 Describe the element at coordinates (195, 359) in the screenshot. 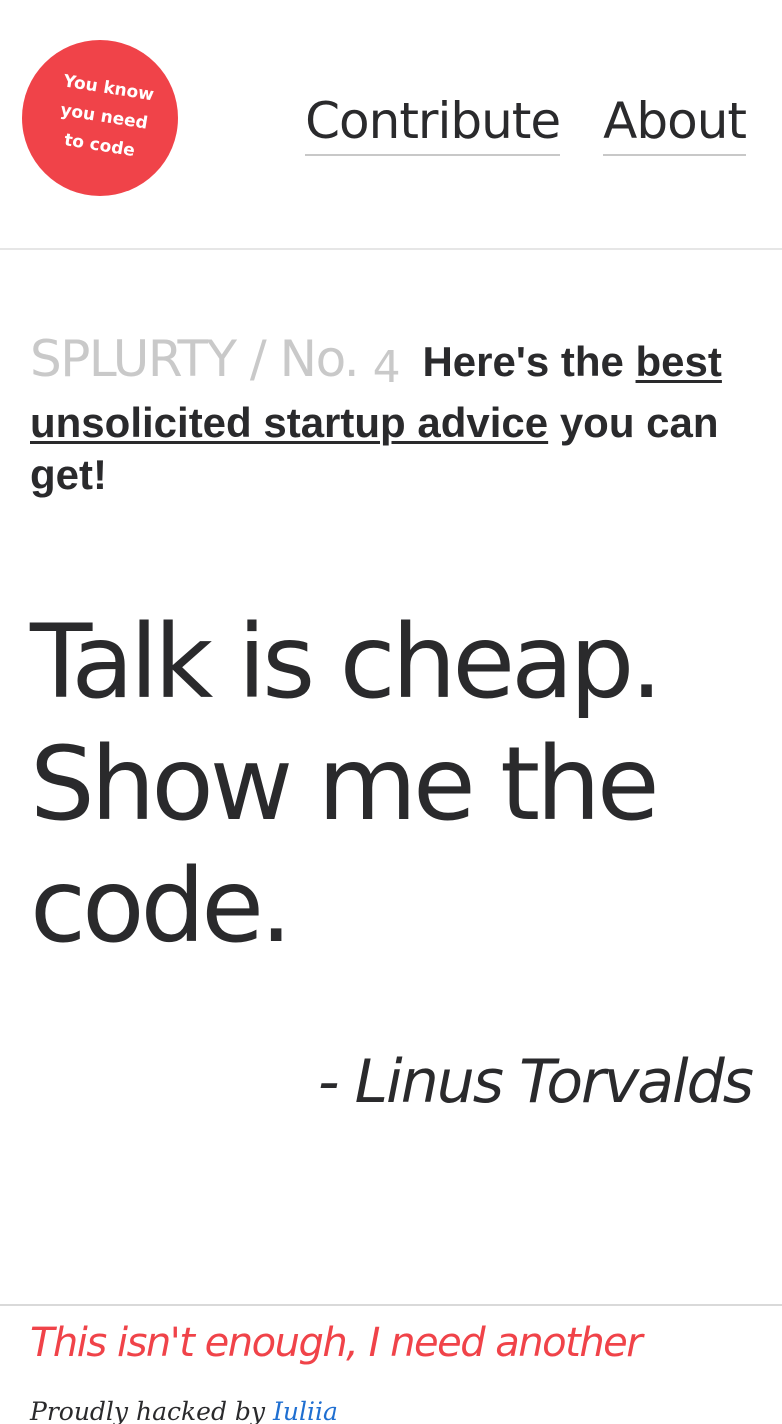

I see `brand-name: SPLURTY / No.` at that location.